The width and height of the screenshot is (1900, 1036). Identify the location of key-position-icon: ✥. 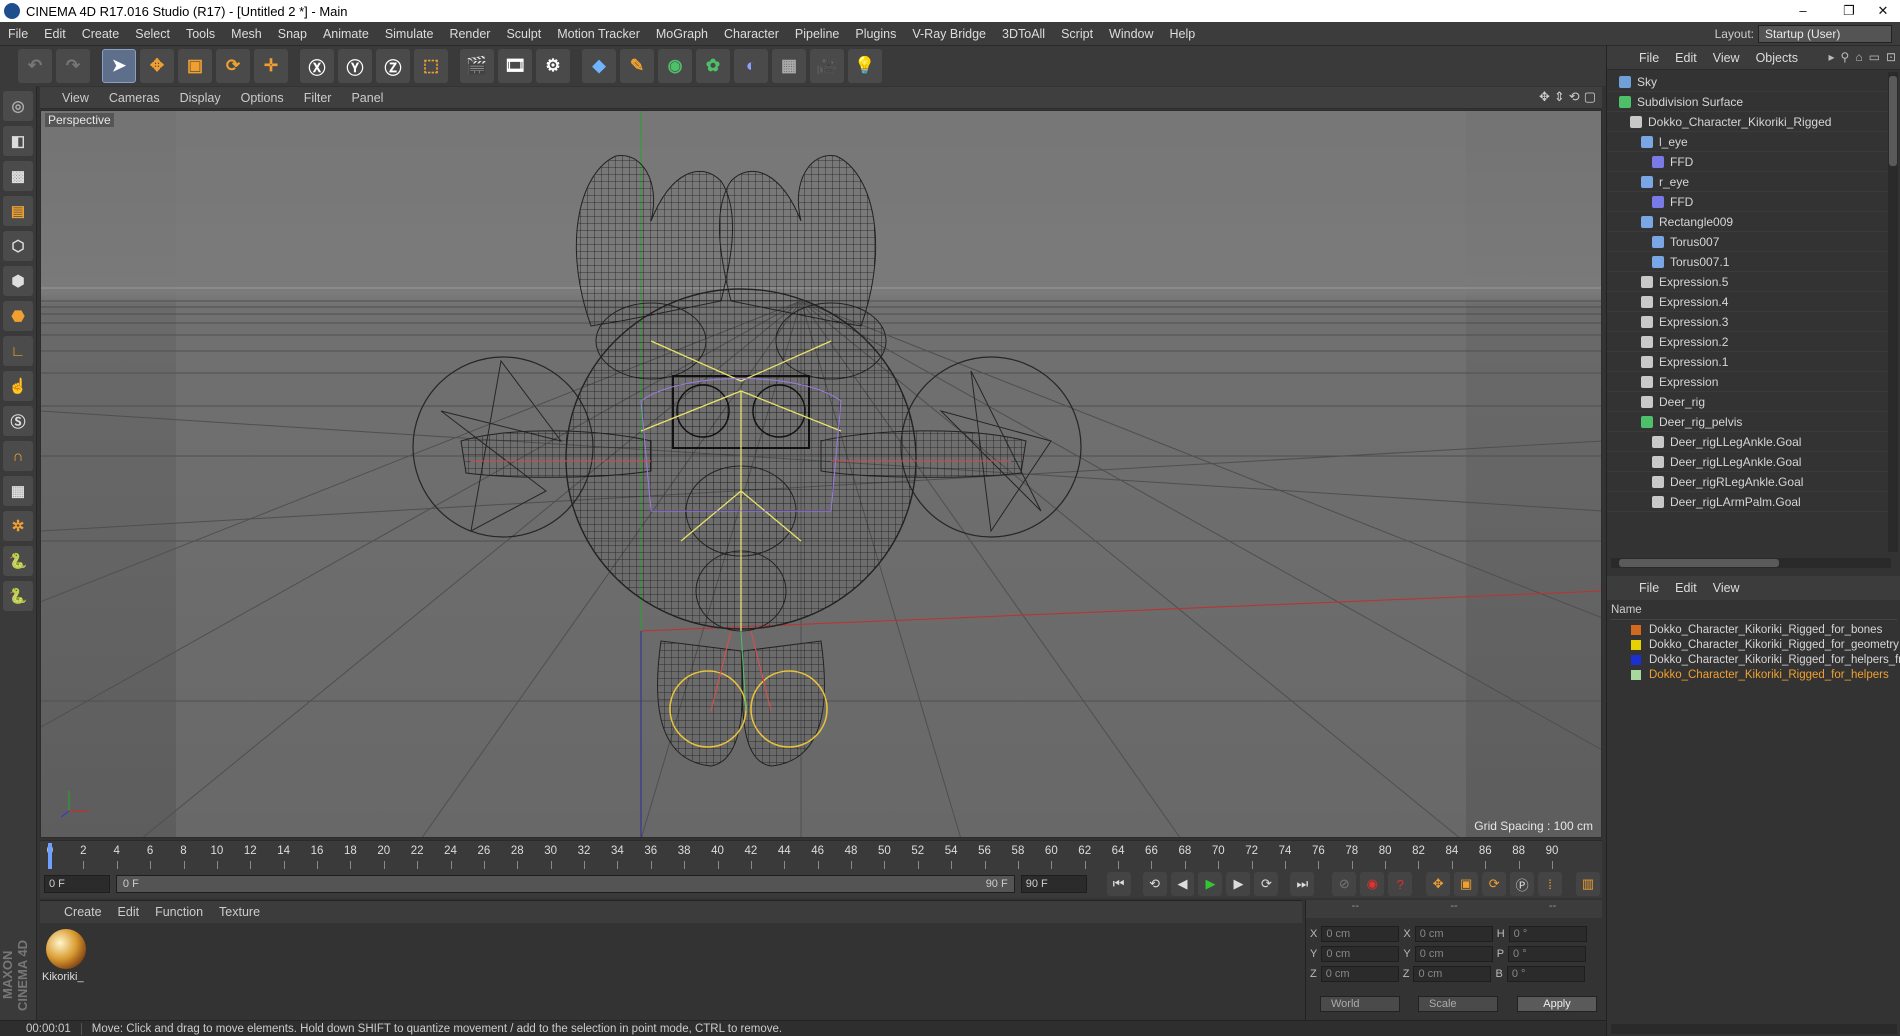
(1438, 884).